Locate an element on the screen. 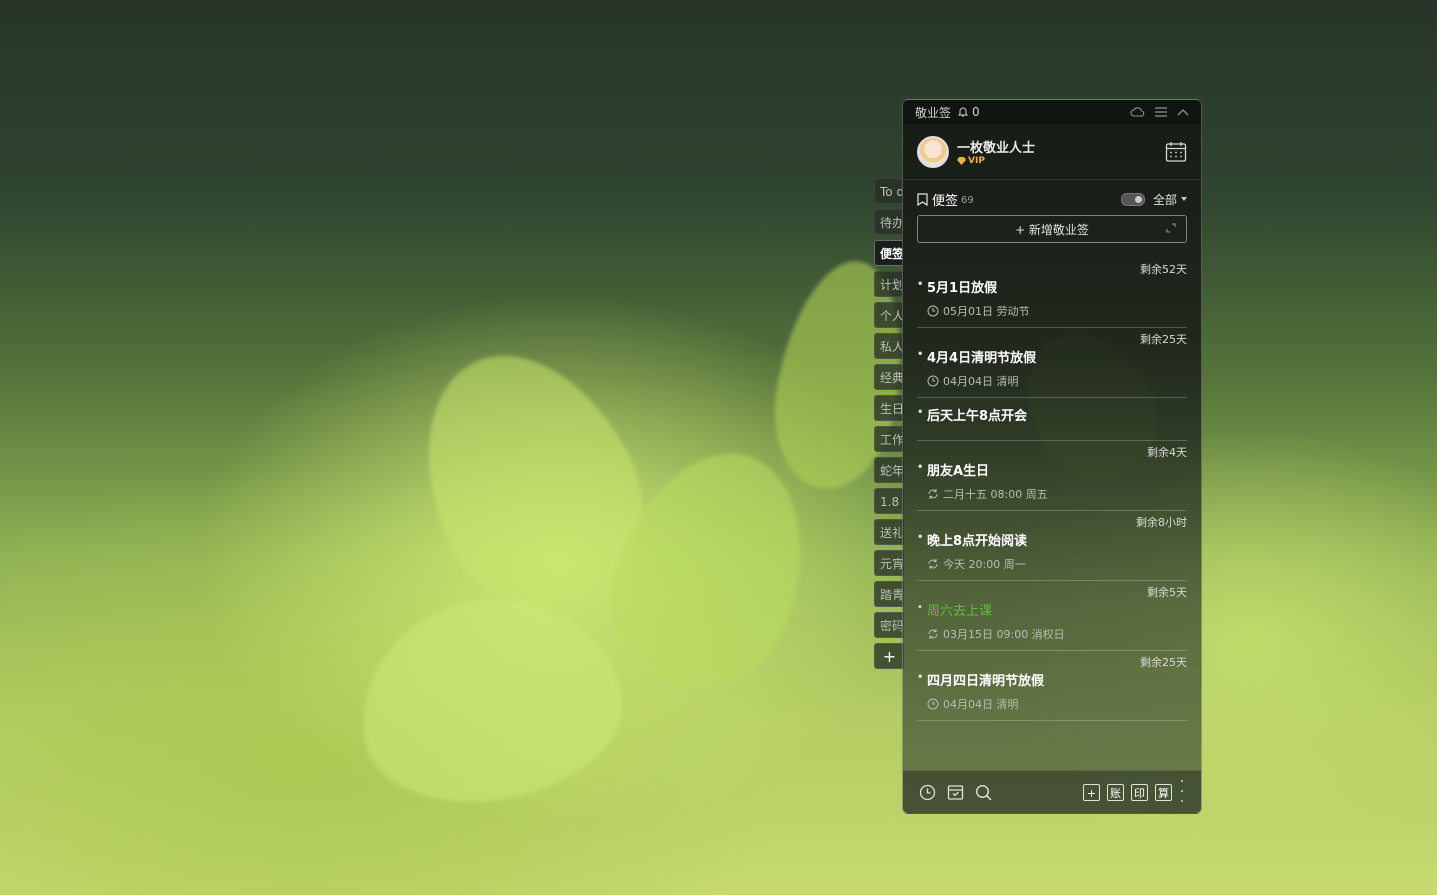 The image size is (1437, 895). user-profile: 一枚敬业人士 VIP is located at coordinates (1052, 152).